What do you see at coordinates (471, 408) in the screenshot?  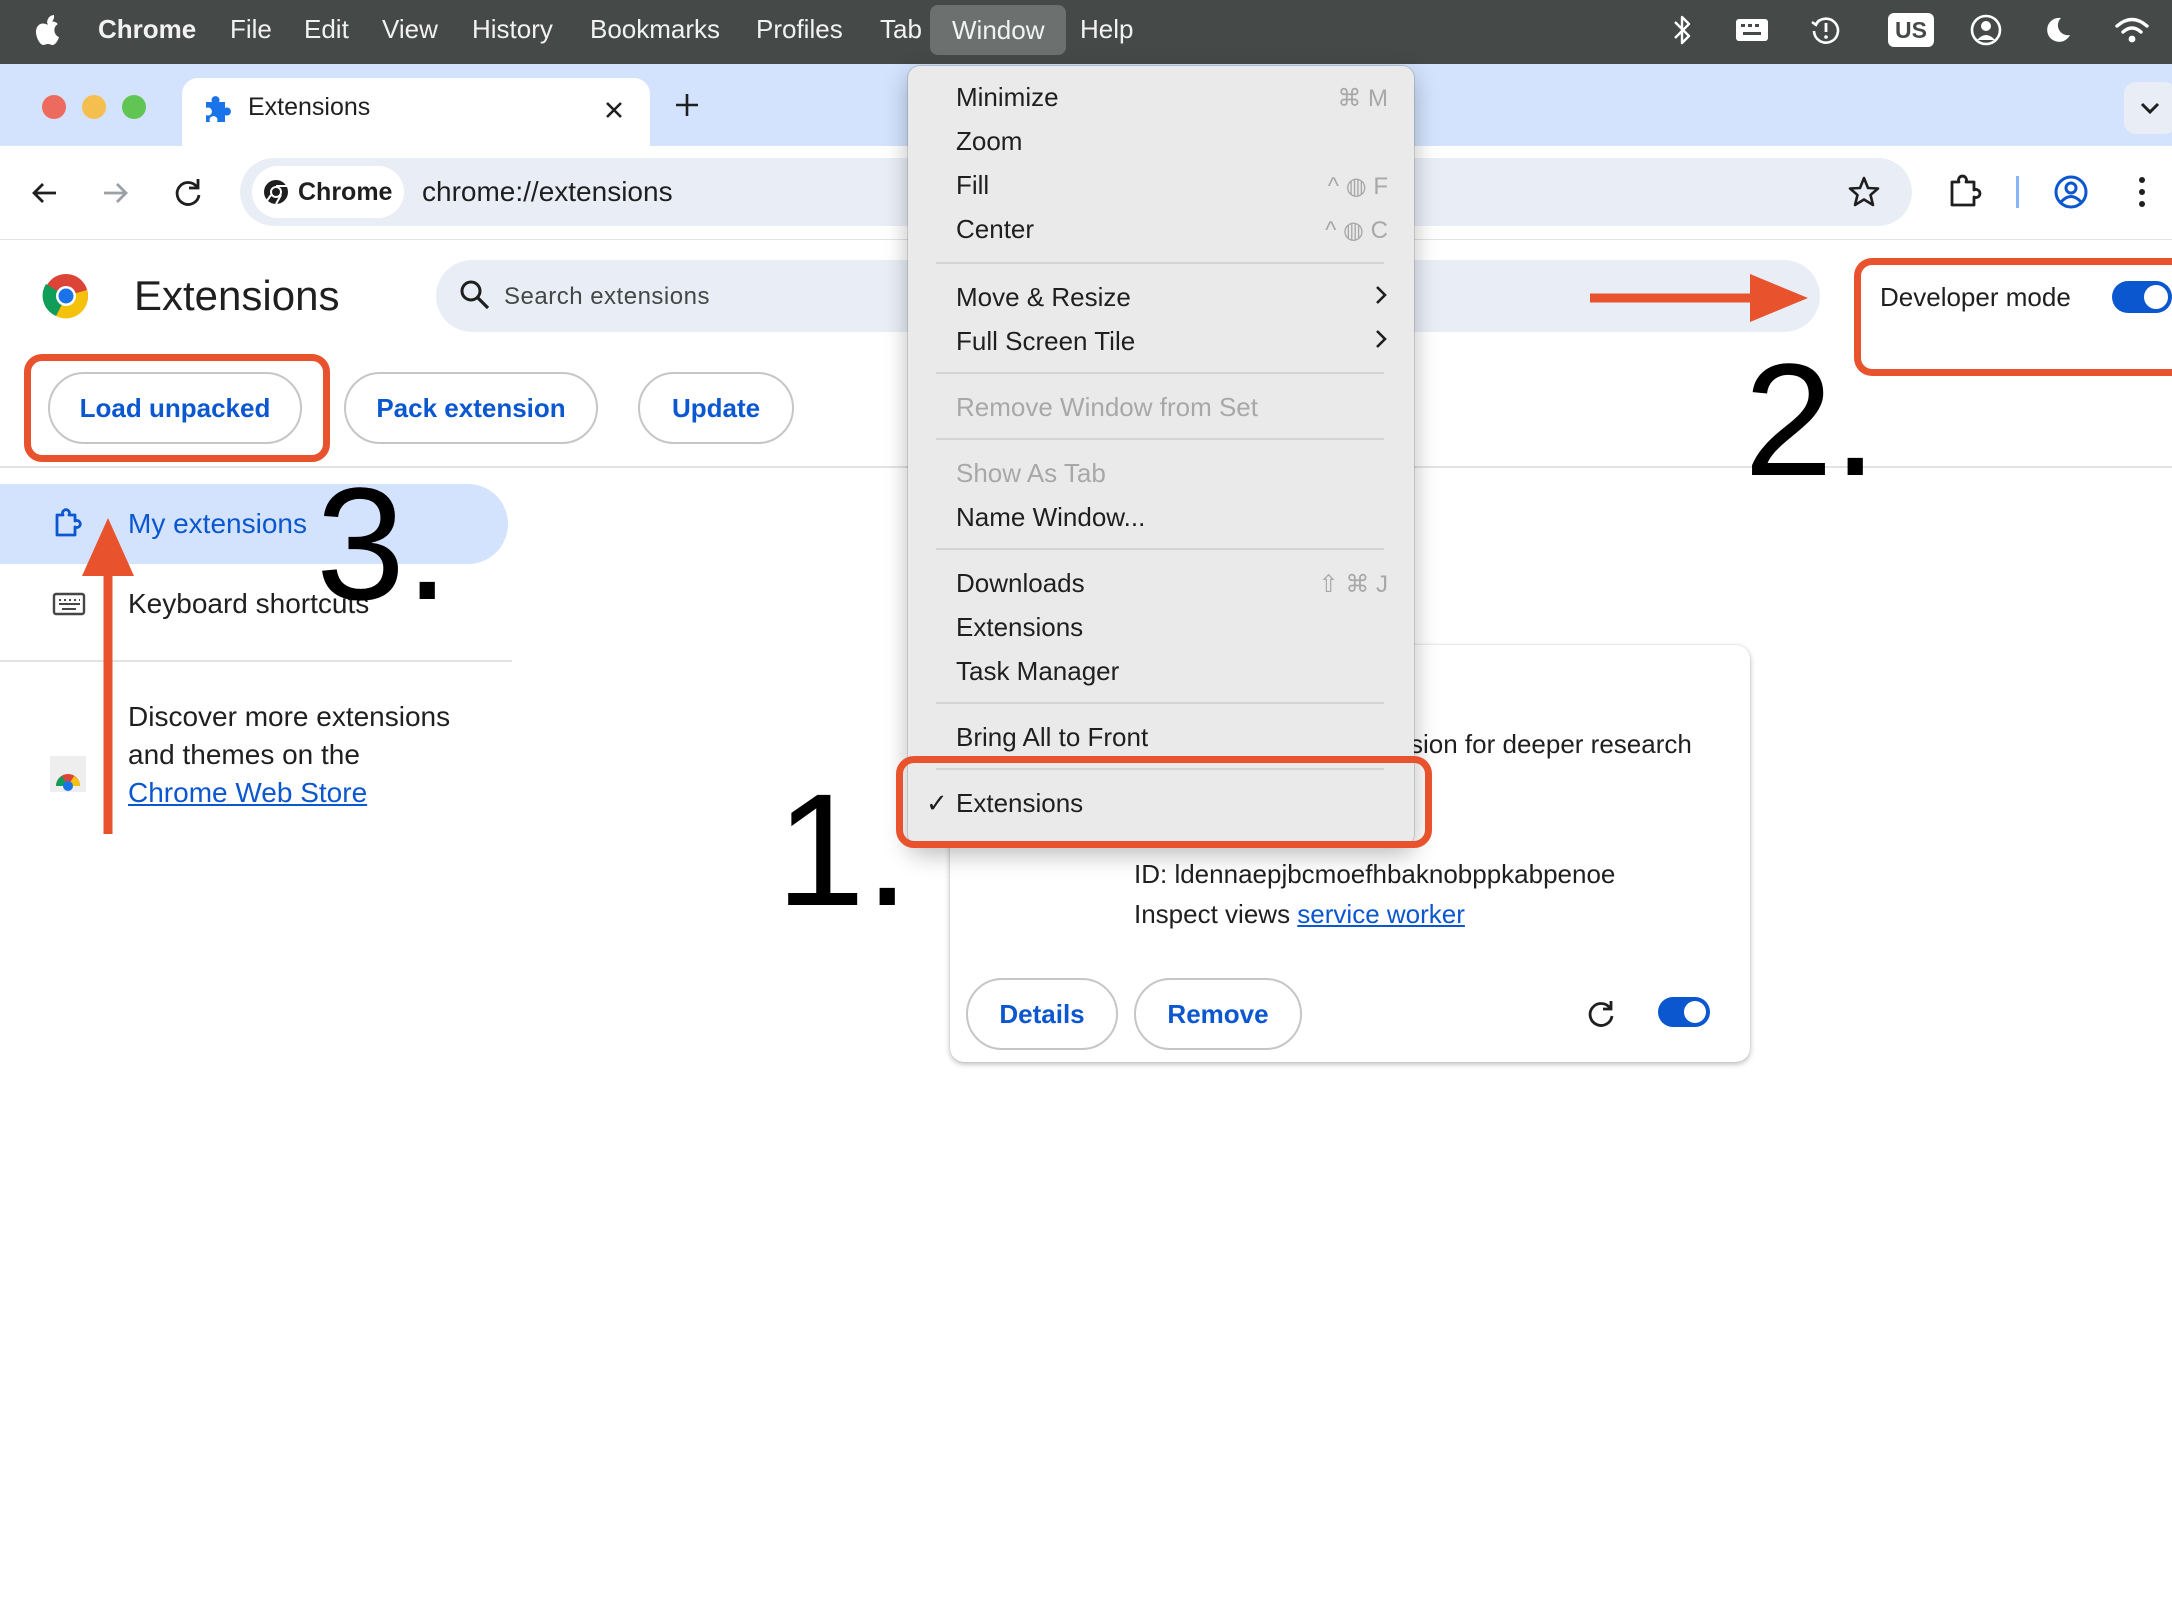 I see `pack-extension-button: Pack extension` at bounding box center [471, 408].